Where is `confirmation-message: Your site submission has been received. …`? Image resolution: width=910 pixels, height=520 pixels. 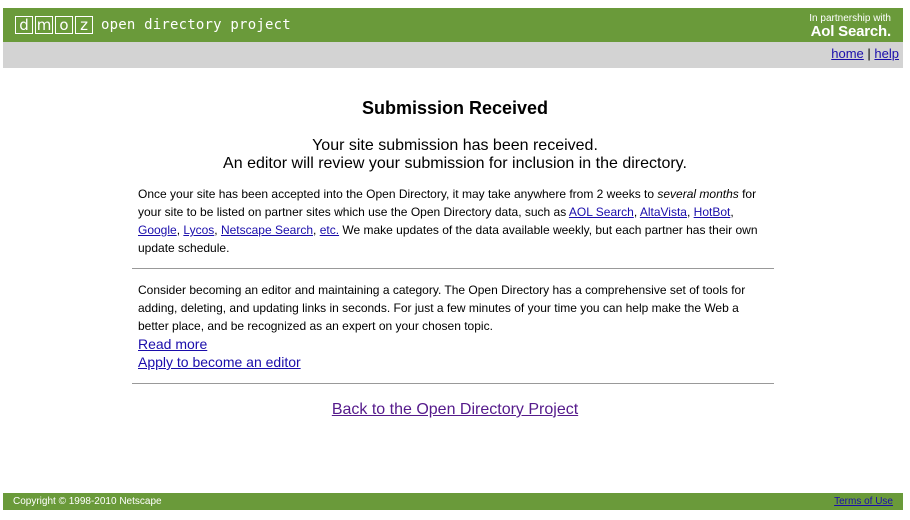 confirmation-message: Your site submission has been received. … is located at coordinates (455, 155).